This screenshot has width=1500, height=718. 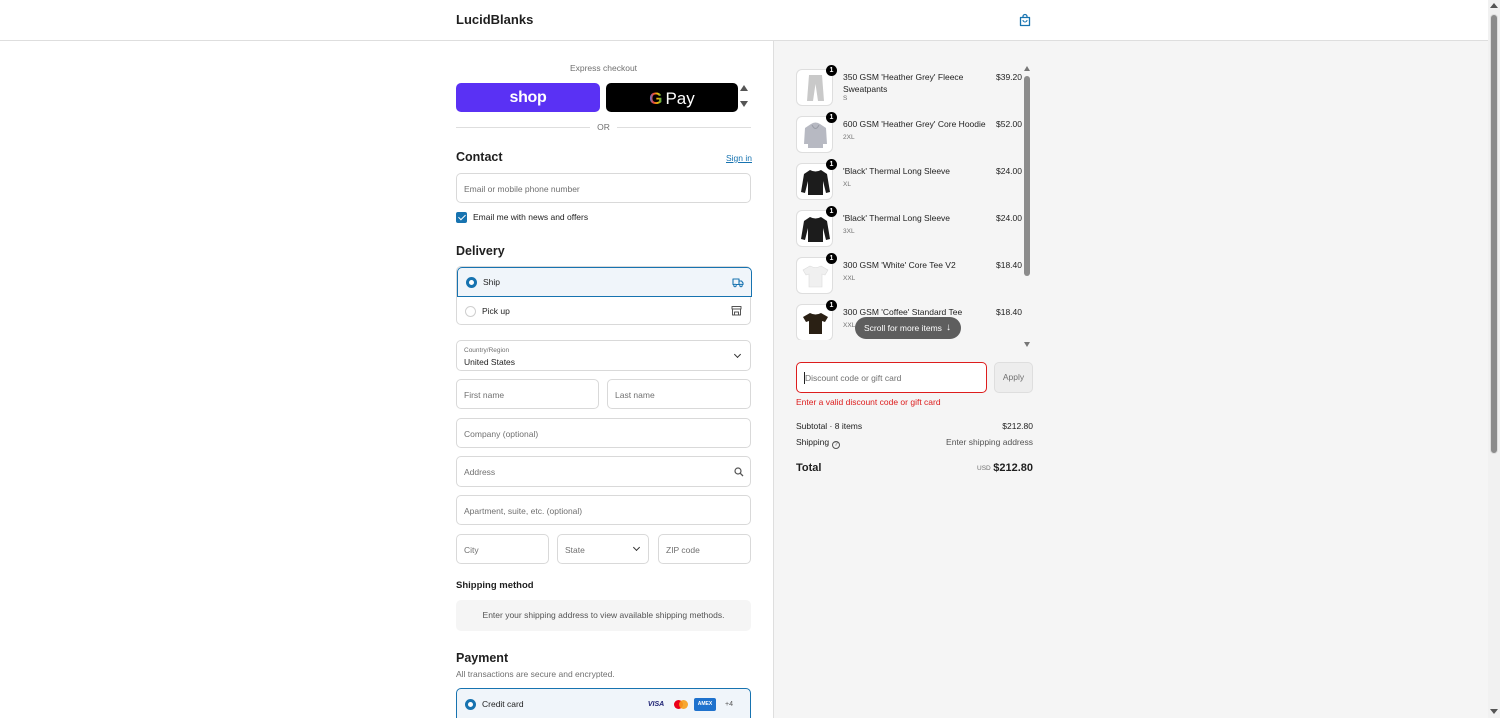 I want to click on pickup-radio, so click(x=470, y=311).